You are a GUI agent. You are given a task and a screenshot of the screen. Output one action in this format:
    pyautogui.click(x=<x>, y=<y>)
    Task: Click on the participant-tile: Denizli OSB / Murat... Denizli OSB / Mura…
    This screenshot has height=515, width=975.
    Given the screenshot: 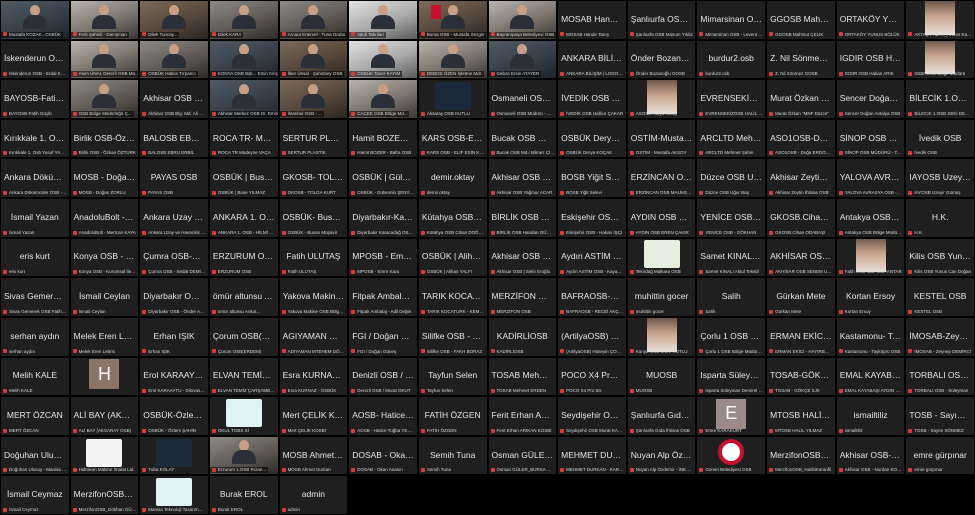 What is the action you would take?
    pyautogui.click(x=383, y=376)
    